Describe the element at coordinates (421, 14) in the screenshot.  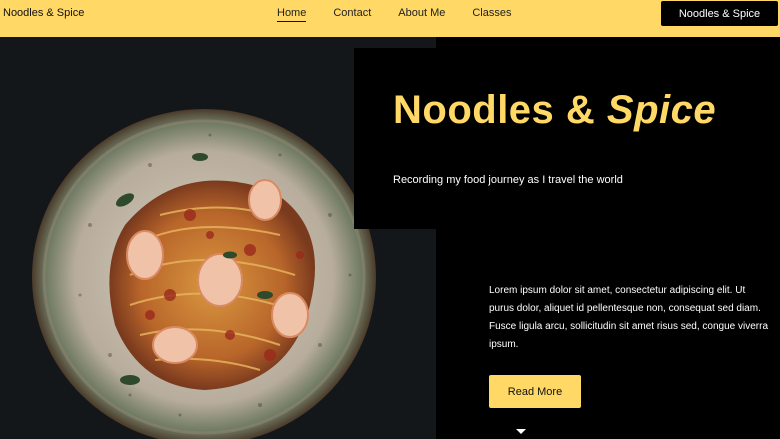
I see `nav-link-about-me: About Me` at that location.